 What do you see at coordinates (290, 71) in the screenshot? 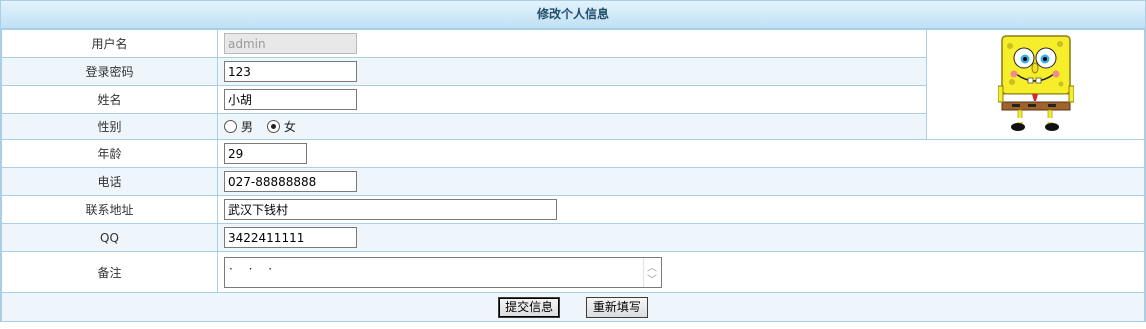
I see `password-input` at bounding box center [290, 71].